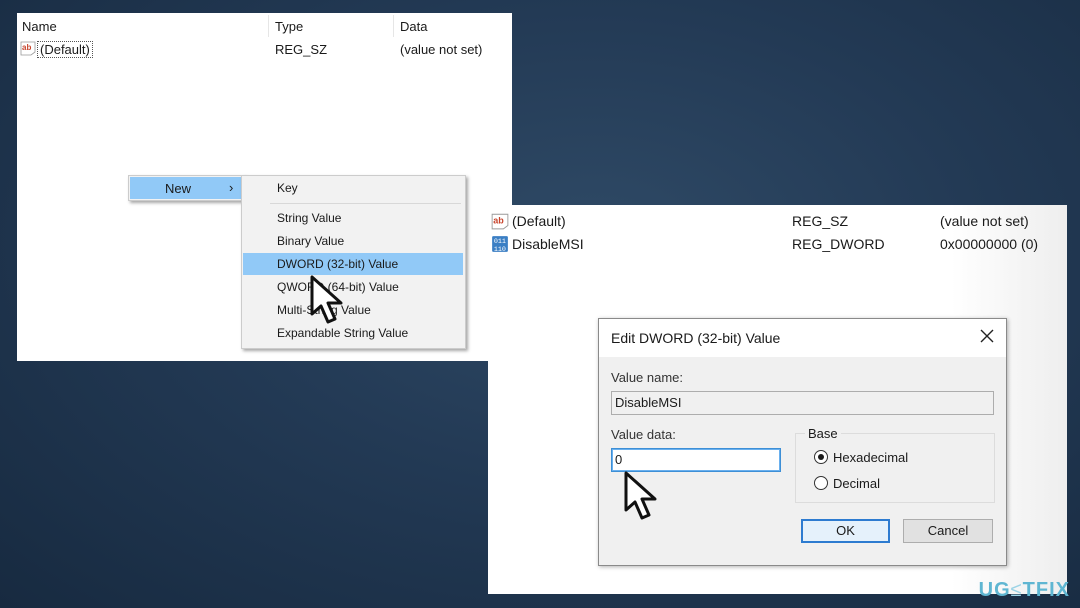  I want to click on value-name: DisableMSI, so click(548, 244).